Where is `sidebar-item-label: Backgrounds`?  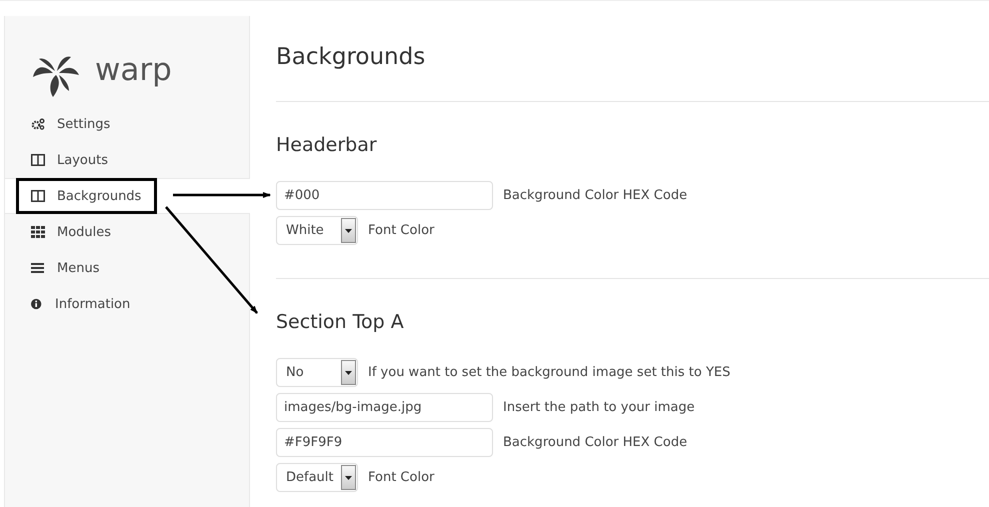
sidebar-item-label: Backgrounds is located at coordinates (99, 196).